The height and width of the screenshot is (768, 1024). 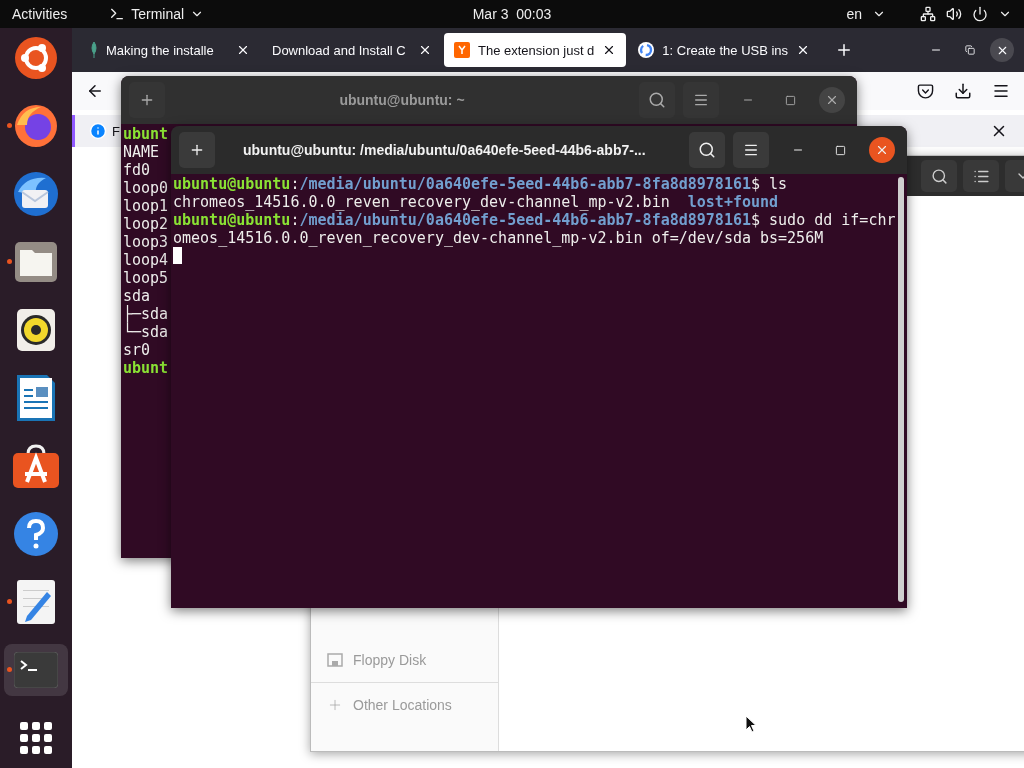 I want to click on pocket-icon, so click(x=925, y=91).